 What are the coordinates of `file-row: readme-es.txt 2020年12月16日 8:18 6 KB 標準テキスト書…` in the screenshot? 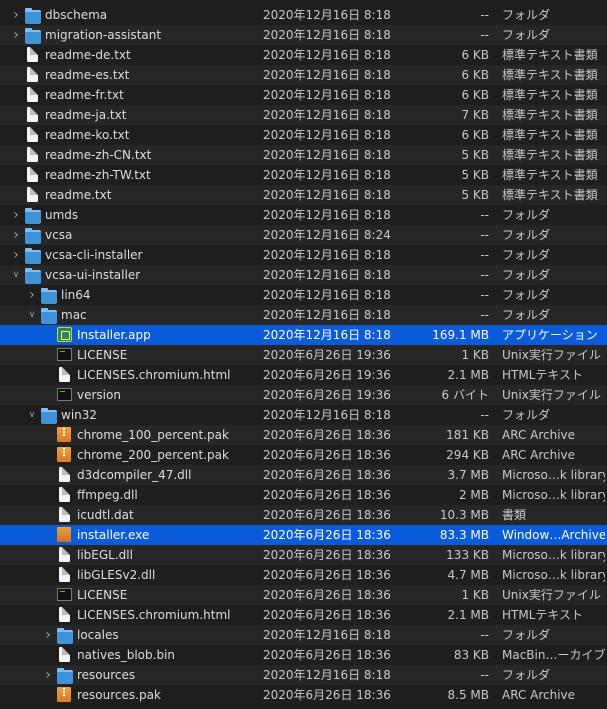 It's located at (303, 75).